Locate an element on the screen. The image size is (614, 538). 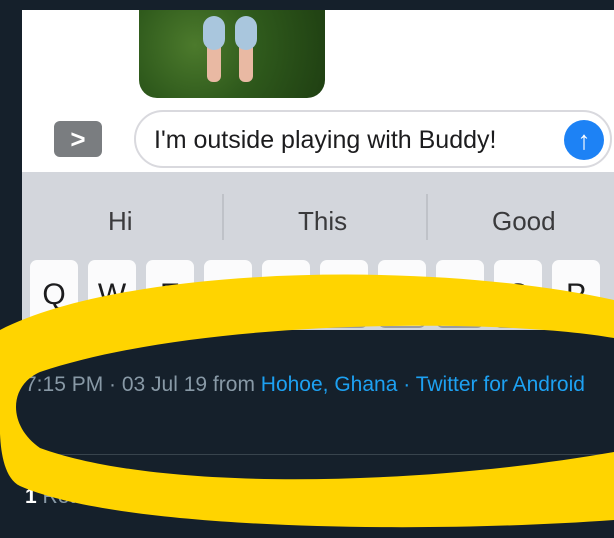
suggestion-this: This is located at coordinates (322, 221).